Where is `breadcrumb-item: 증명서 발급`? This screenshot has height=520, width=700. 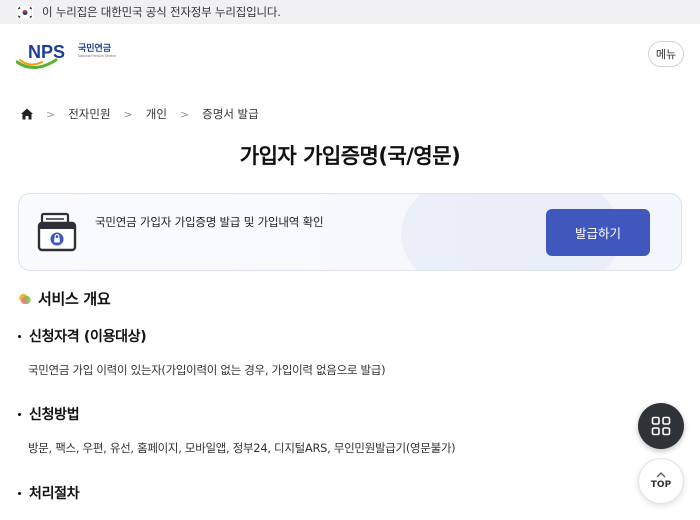 breadcrumb-item: 증명서 발급 is located at coordinates (230, 114).